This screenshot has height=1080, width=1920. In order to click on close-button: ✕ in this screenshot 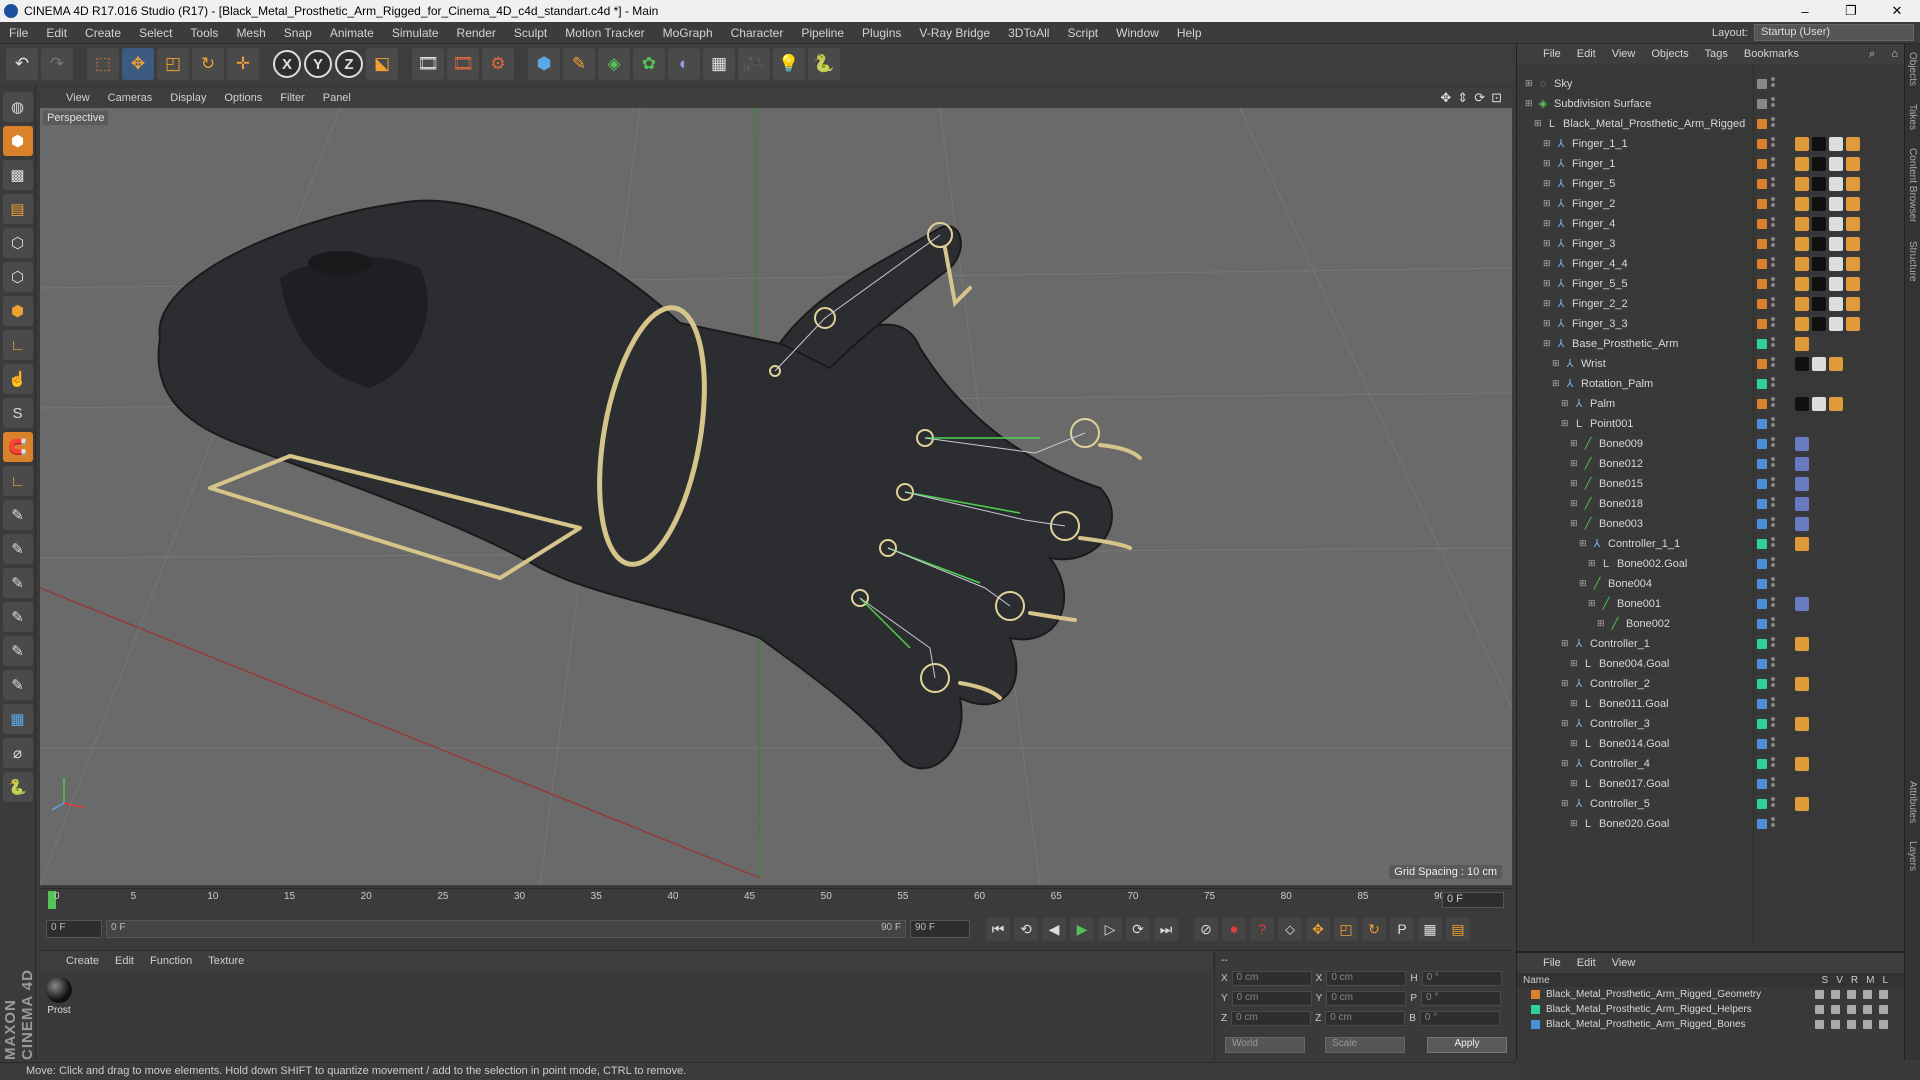, I will do `click(1897, 11)`.